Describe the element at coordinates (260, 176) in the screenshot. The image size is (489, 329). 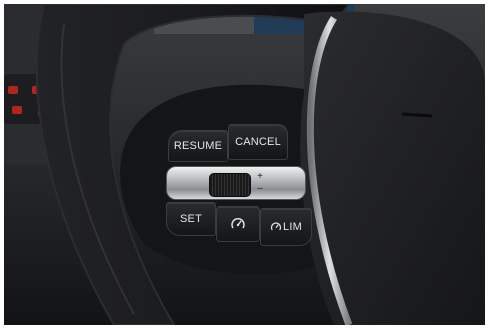
I see `plus-symbol: +` at that location.